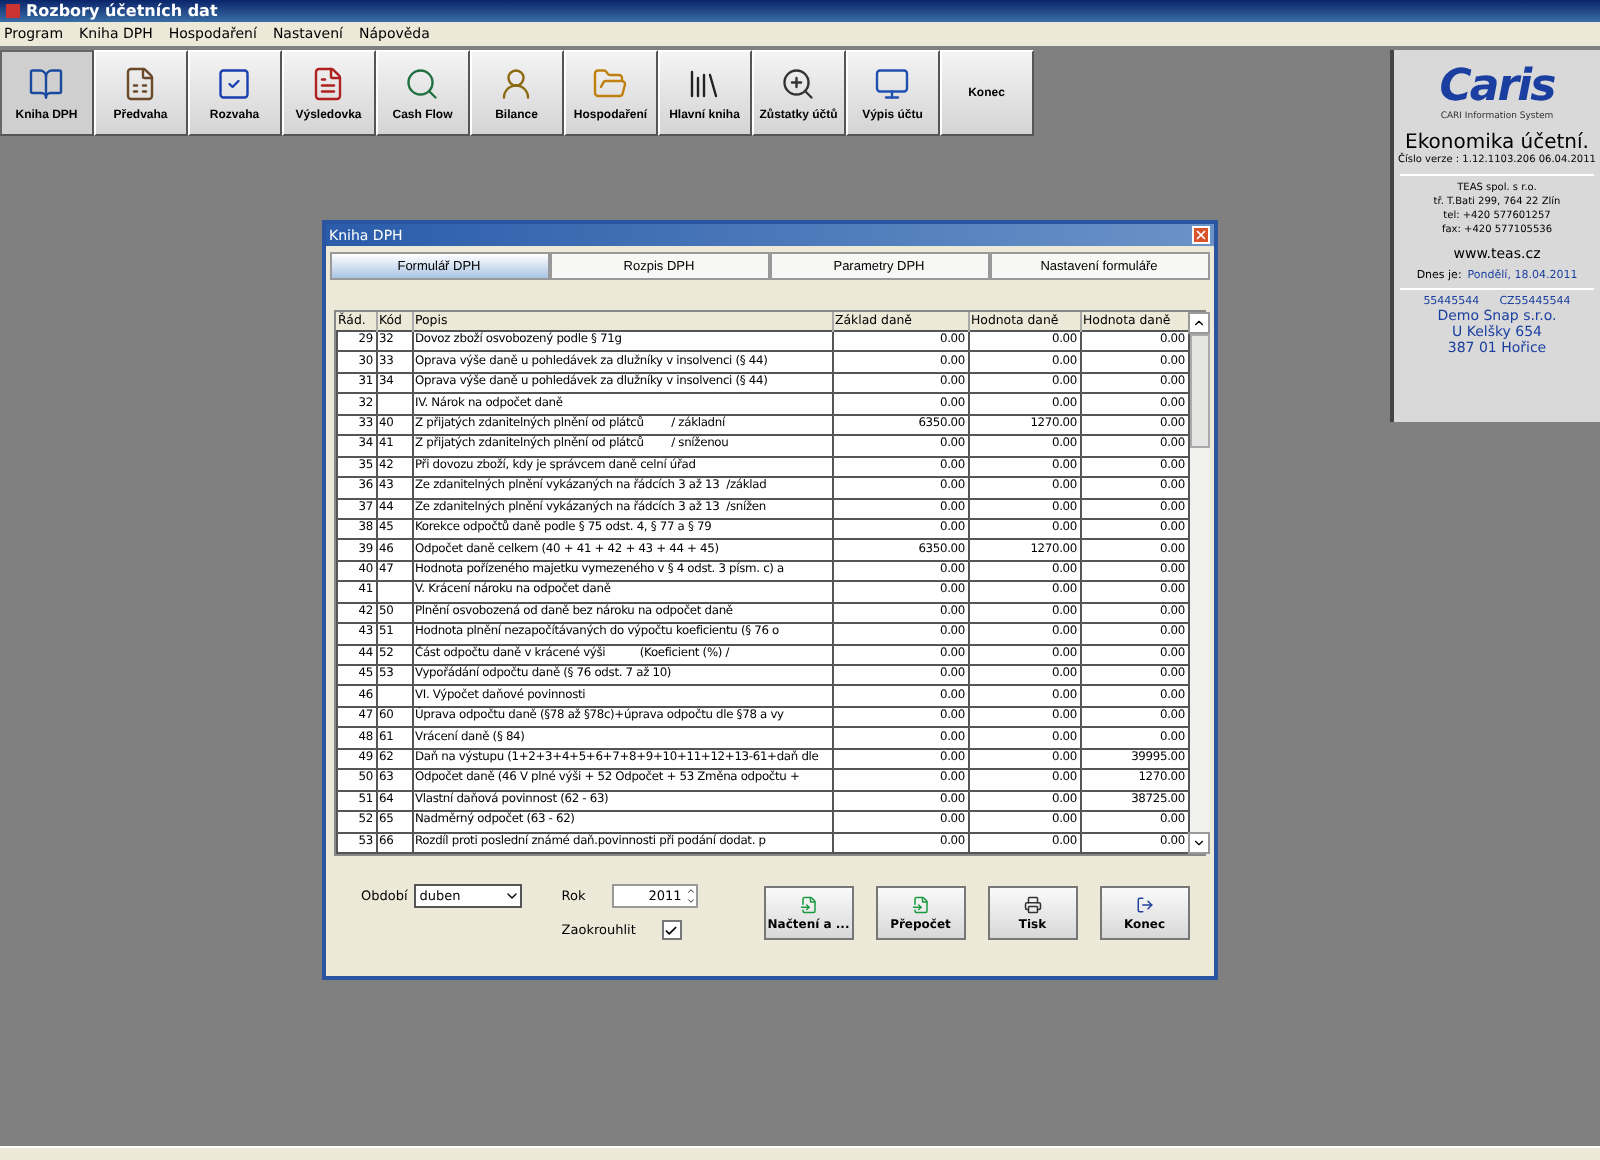 The height and width of the screenshot is (1160, 1600). I want to click on books-icon, so click(704, 83).